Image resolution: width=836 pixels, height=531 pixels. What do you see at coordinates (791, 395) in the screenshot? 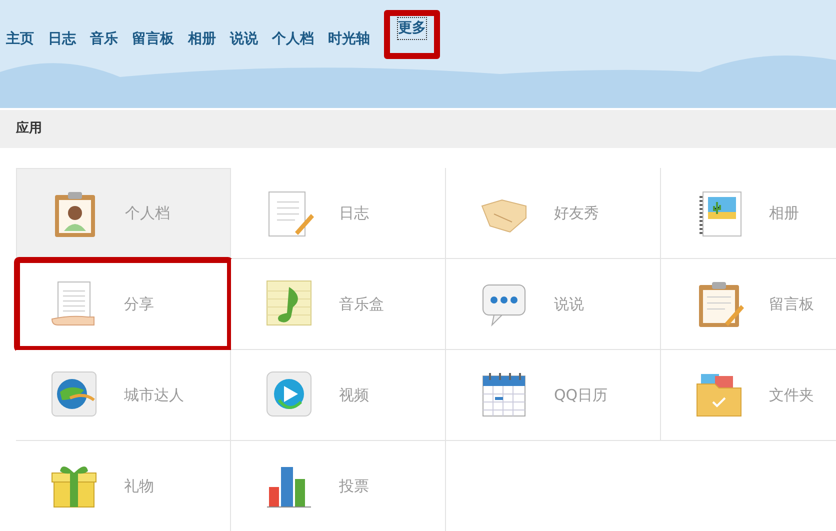
I see `app-label: 文件夹` at bounding box center [791, 395].